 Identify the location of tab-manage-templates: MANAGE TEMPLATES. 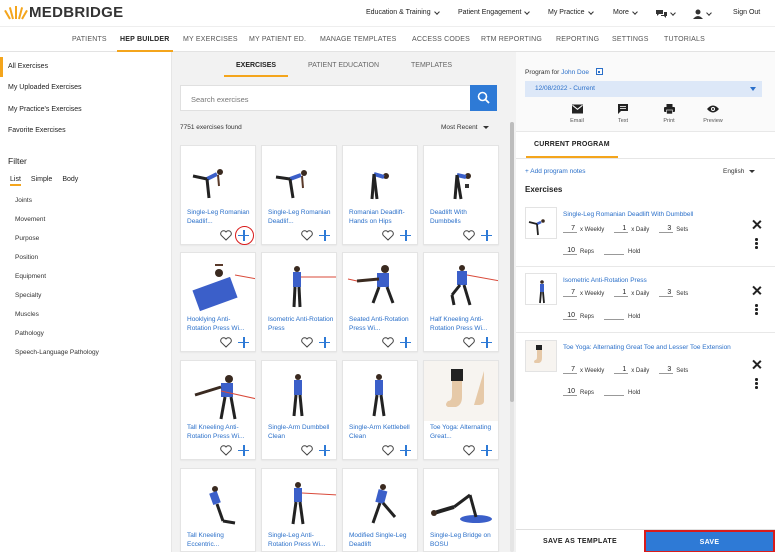
(358, 39).